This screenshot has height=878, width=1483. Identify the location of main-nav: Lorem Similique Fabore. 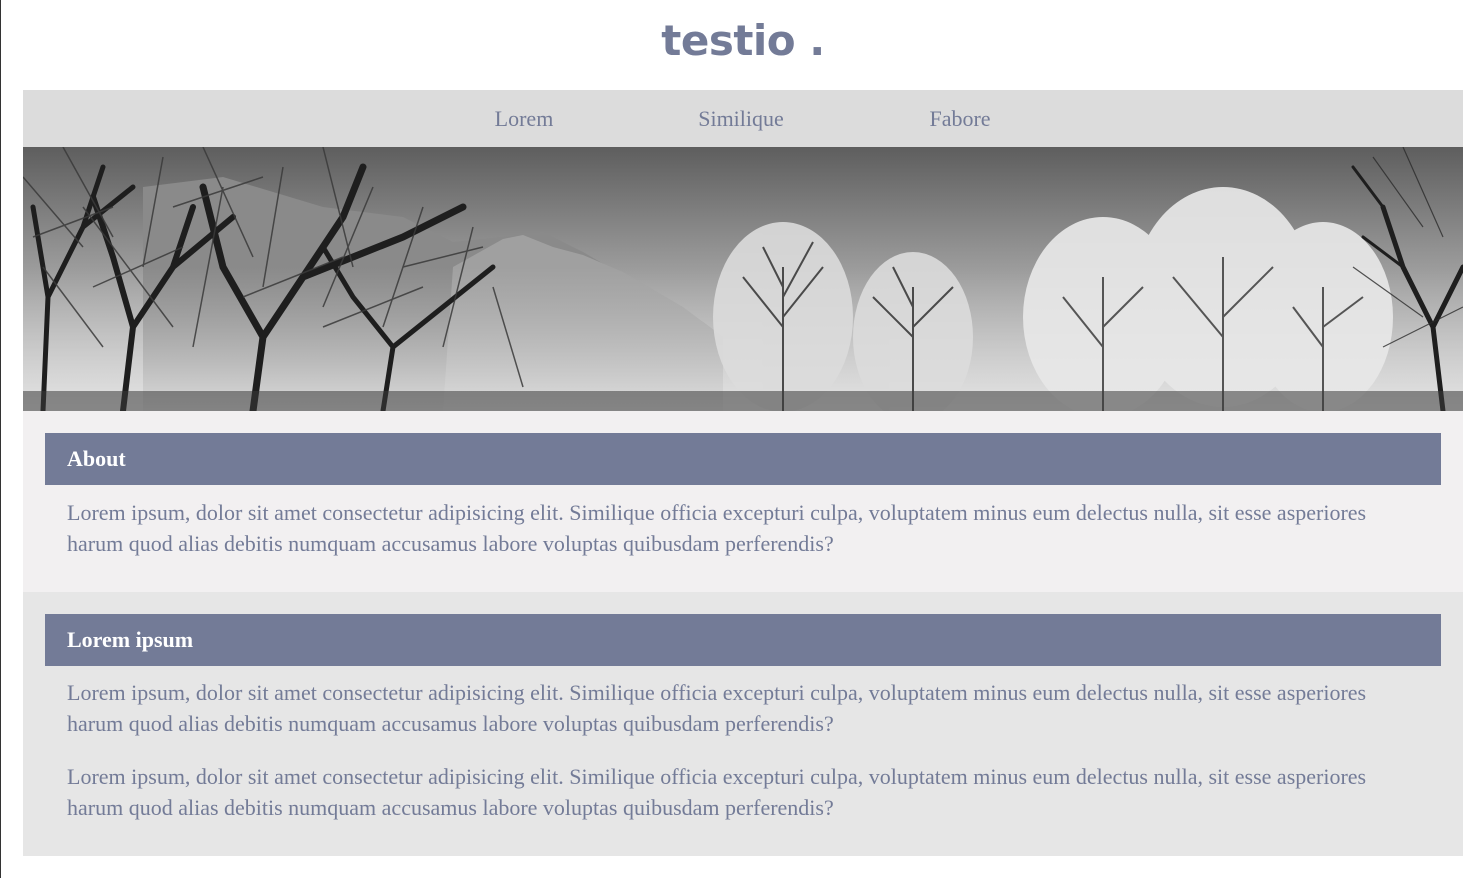
(743, 118).